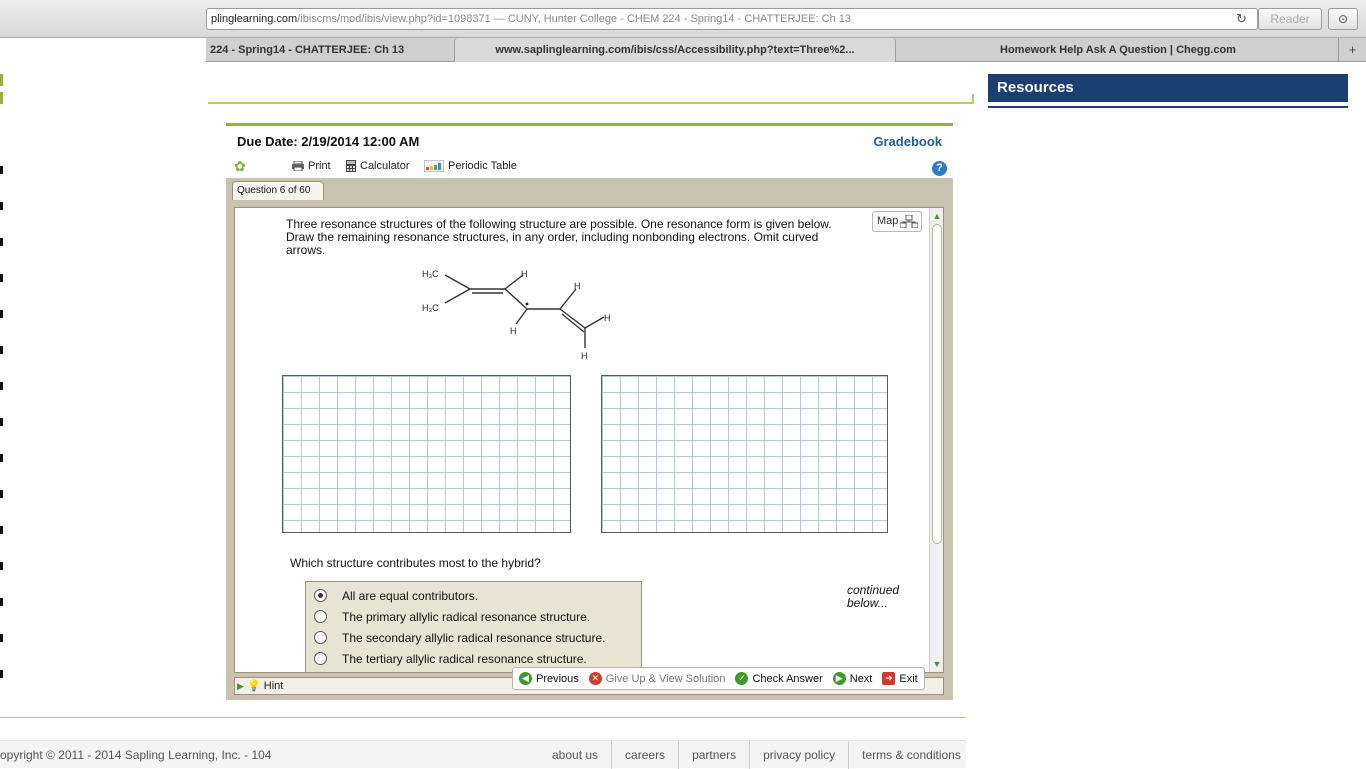 This screenshot has height=769, width=1366. What do you see at coordinates (1241, 19) in the screenshot?
I see `refresh-icon: ↻` at bounding box center [1241, 19].